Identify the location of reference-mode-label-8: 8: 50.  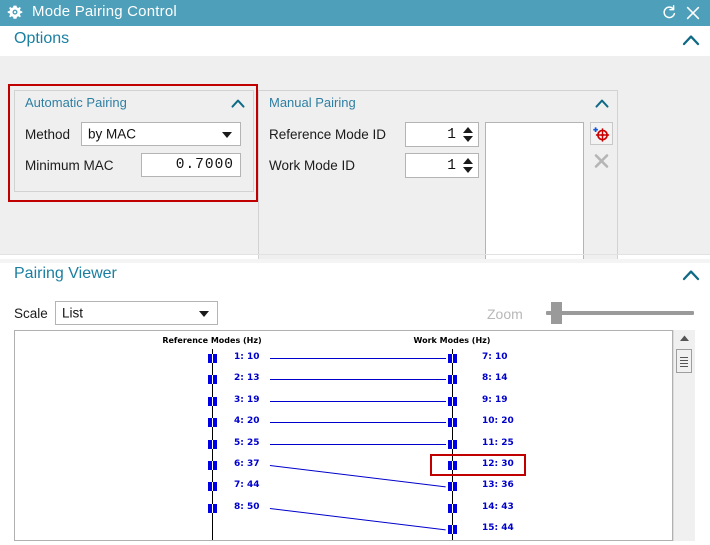
(247, 506).